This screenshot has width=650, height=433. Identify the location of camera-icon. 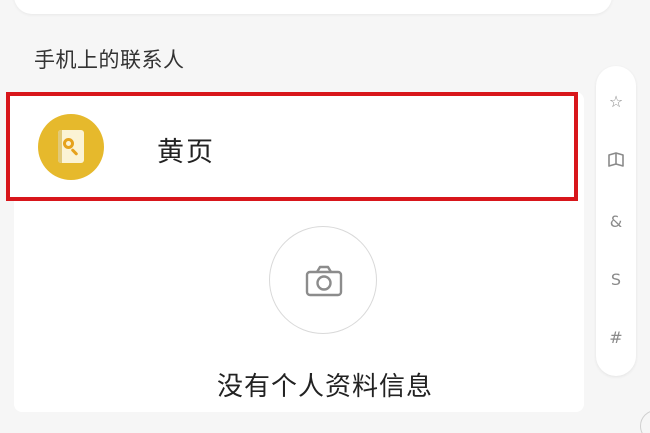
(324, 281).